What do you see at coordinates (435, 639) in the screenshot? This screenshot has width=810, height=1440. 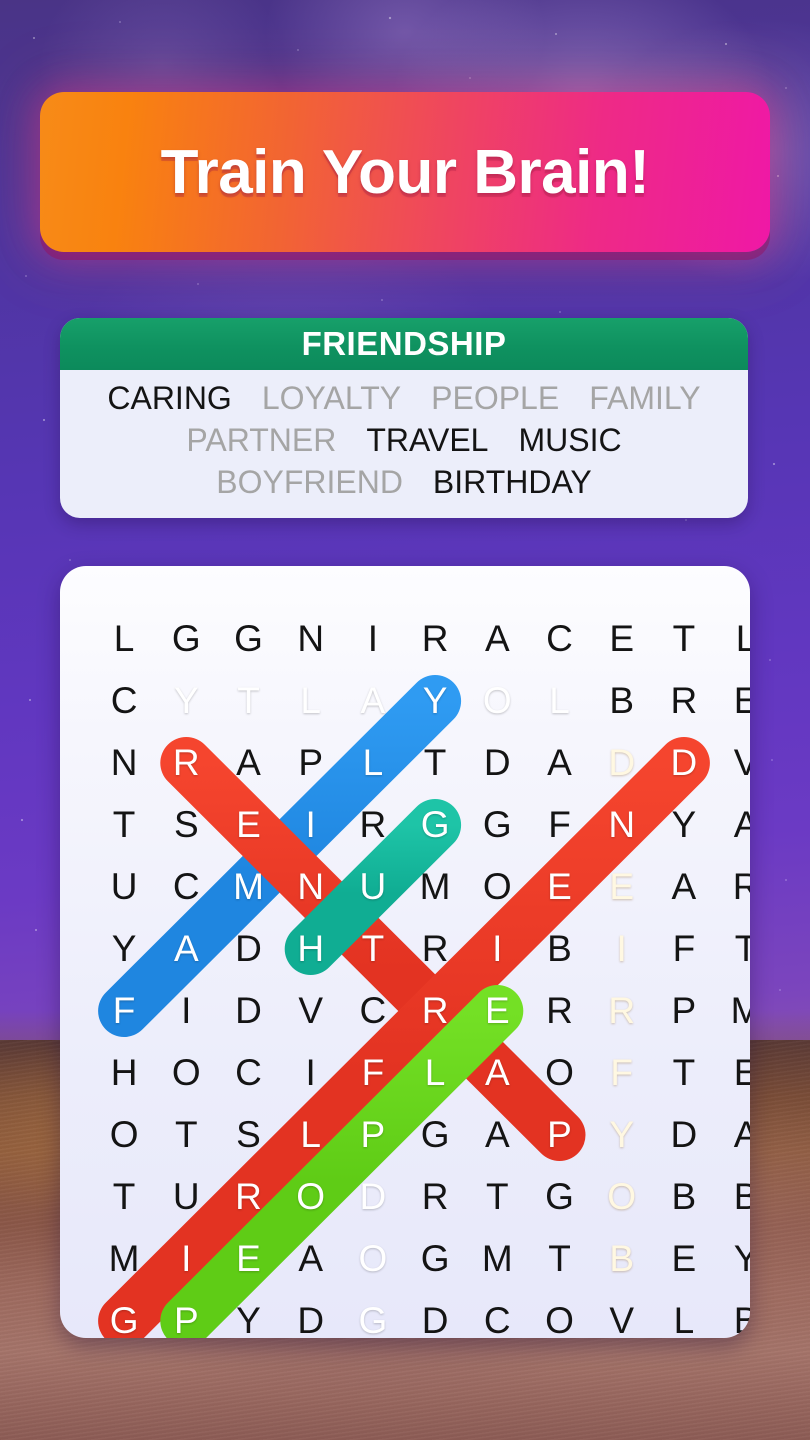 I see `grid-cell-r1c6: R` at bounding box center [435, 639].